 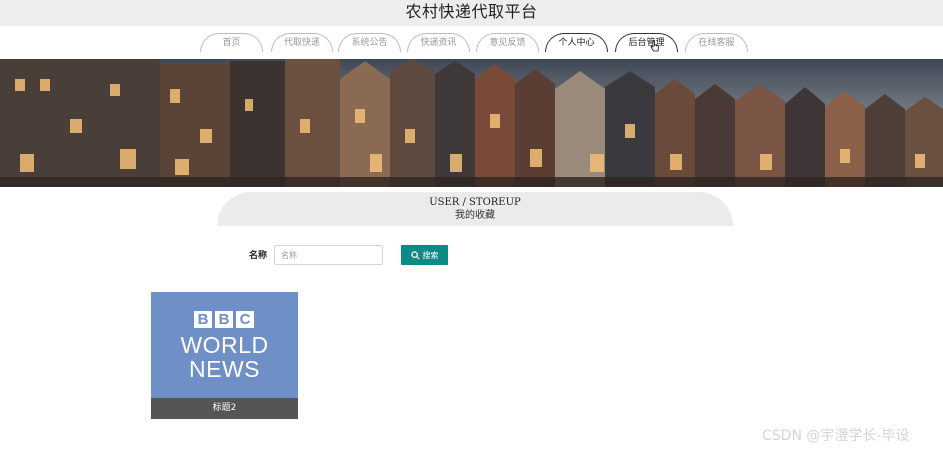 What do you see at coordinates (471, 42) in the screenshot?
I see `main-nav: 首页 代取快递 系统公告 快递资讯 意见反馈 个人中心 后台管理 在线客服` at bounding box center [471, 42].